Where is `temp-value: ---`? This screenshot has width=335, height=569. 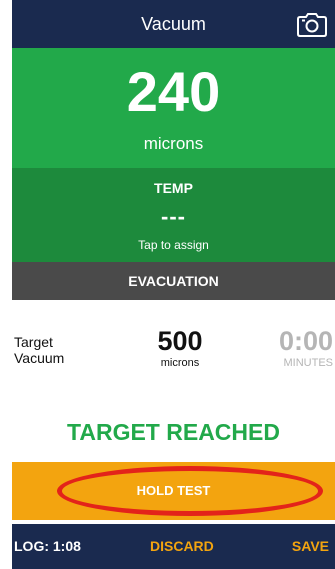
temp-value: --- is located at coordinates (173, 216).